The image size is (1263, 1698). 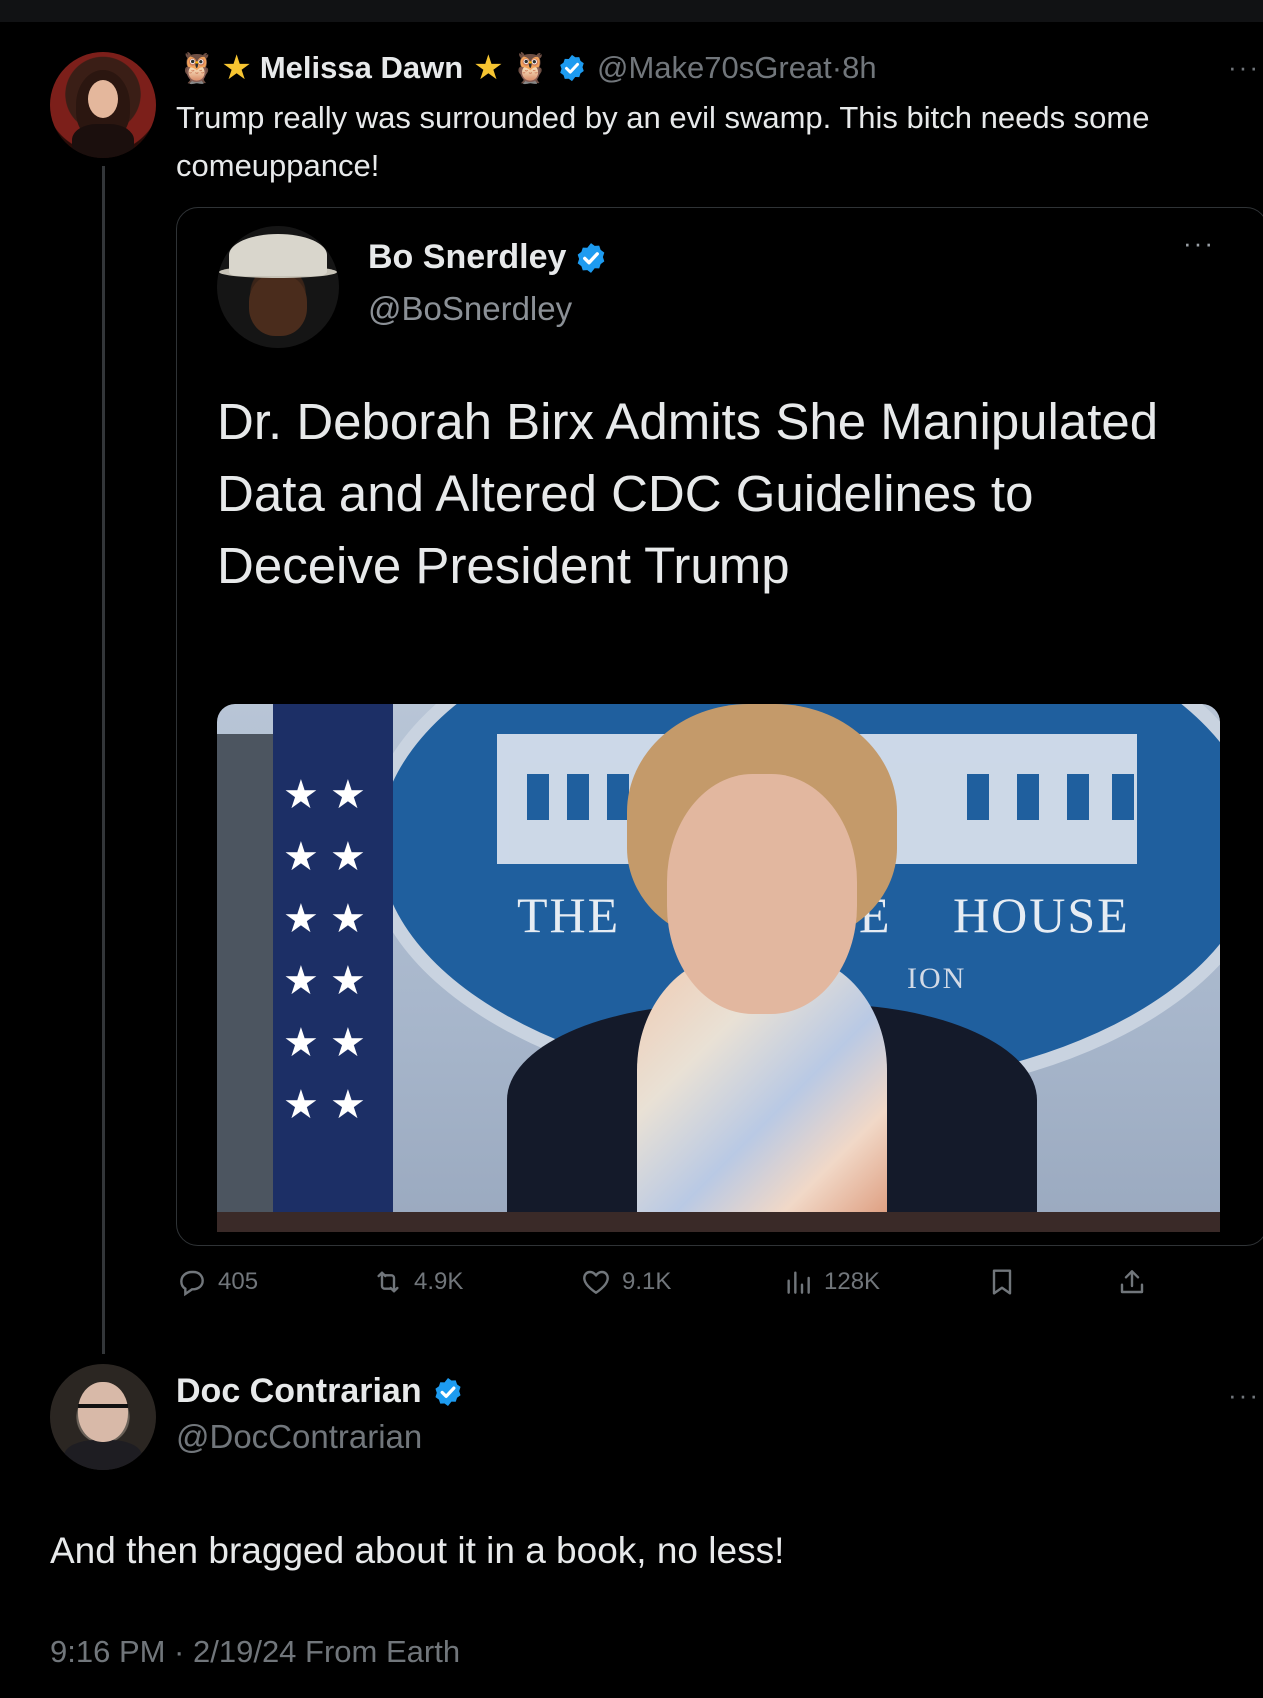 I want to click on reply-icon, so click(x=192, y=1283).